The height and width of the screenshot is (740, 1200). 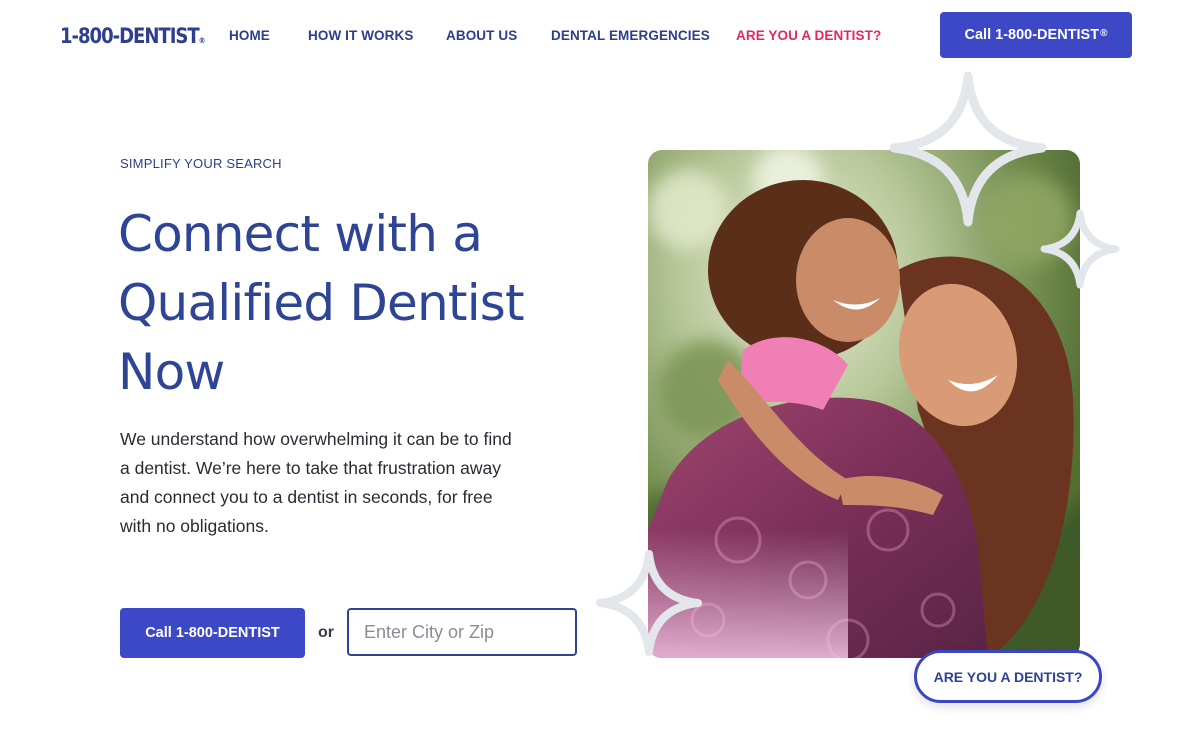 What do you see at coordinates (968, 149) in the screenshot?
I see `sparkle-large-icon` at bounding box center [968, 149].